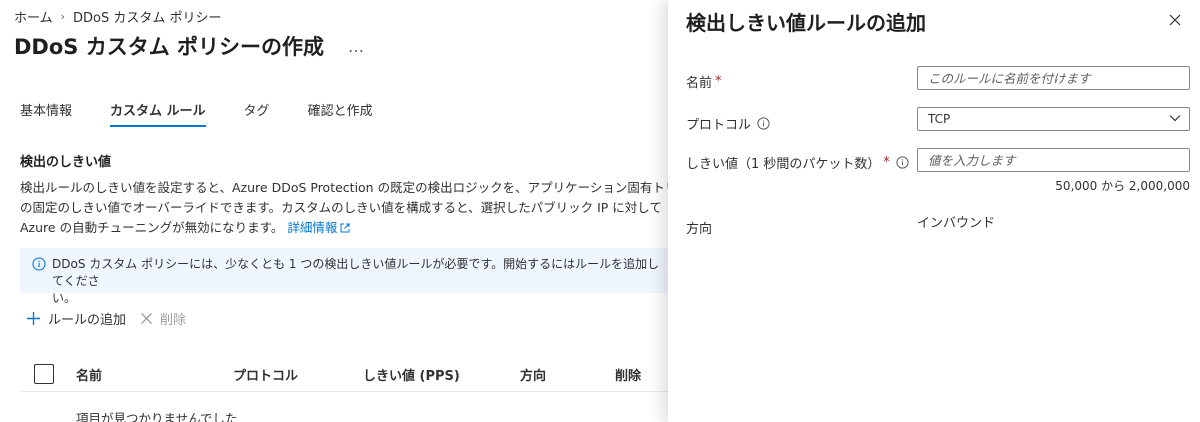 The height and width of the screenshot is (422, 1200). I want to click on protocol-dropdown: TCP, so click(1053, 119).